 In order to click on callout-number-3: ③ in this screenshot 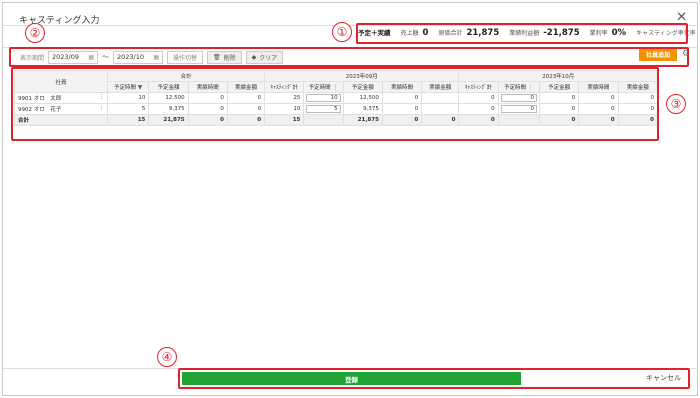, I will do `click(676, 104)`.